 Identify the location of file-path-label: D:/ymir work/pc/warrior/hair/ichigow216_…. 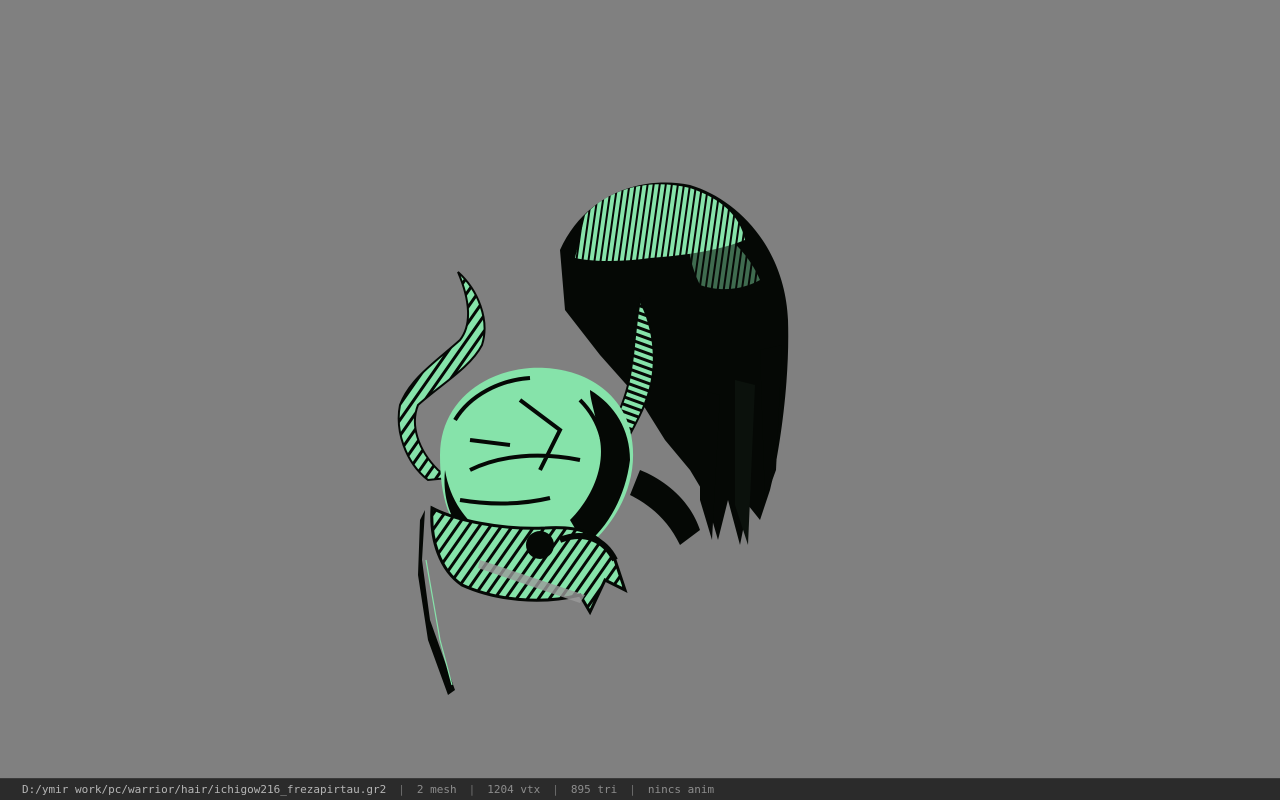
(204, 789).